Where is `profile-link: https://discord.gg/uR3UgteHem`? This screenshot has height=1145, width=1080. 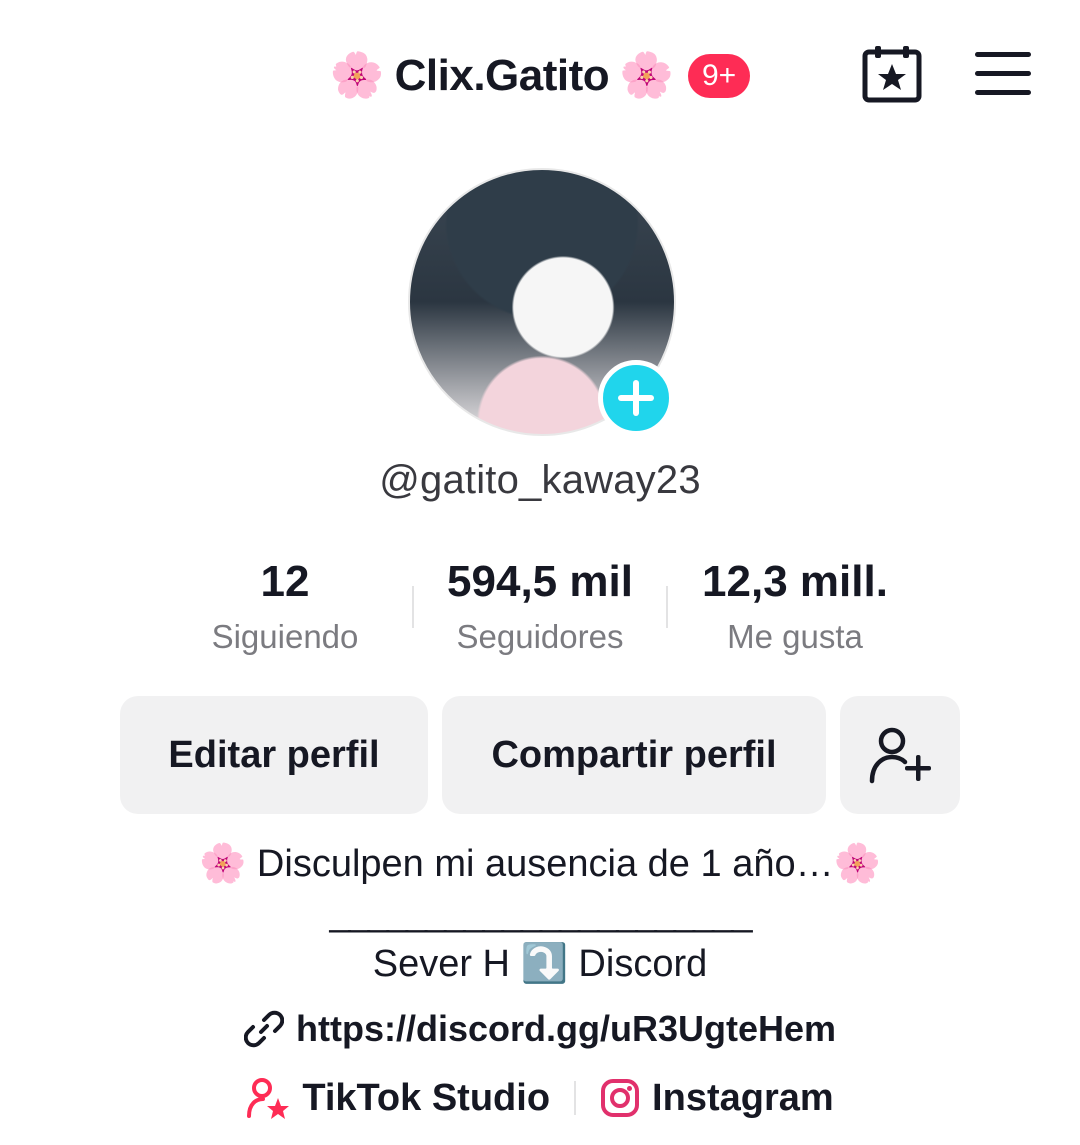
profile-link: https://discord.gg/uR3UgteHem is located at coordinates (540, 1029).